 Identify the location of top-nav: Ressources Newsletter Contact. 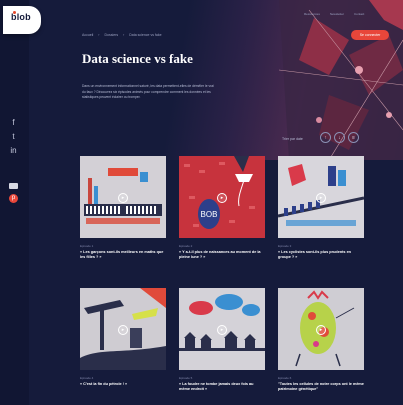
(334, 14).